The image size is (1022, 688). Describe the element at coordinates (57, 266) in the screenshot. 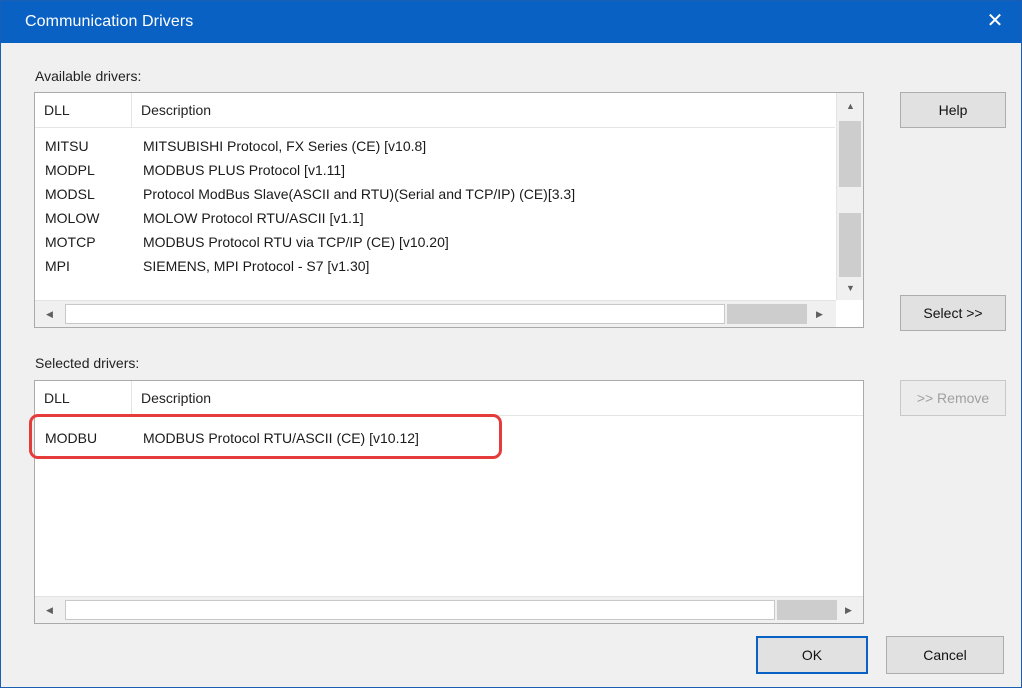

I see `driver-dll: MPI` at that location.